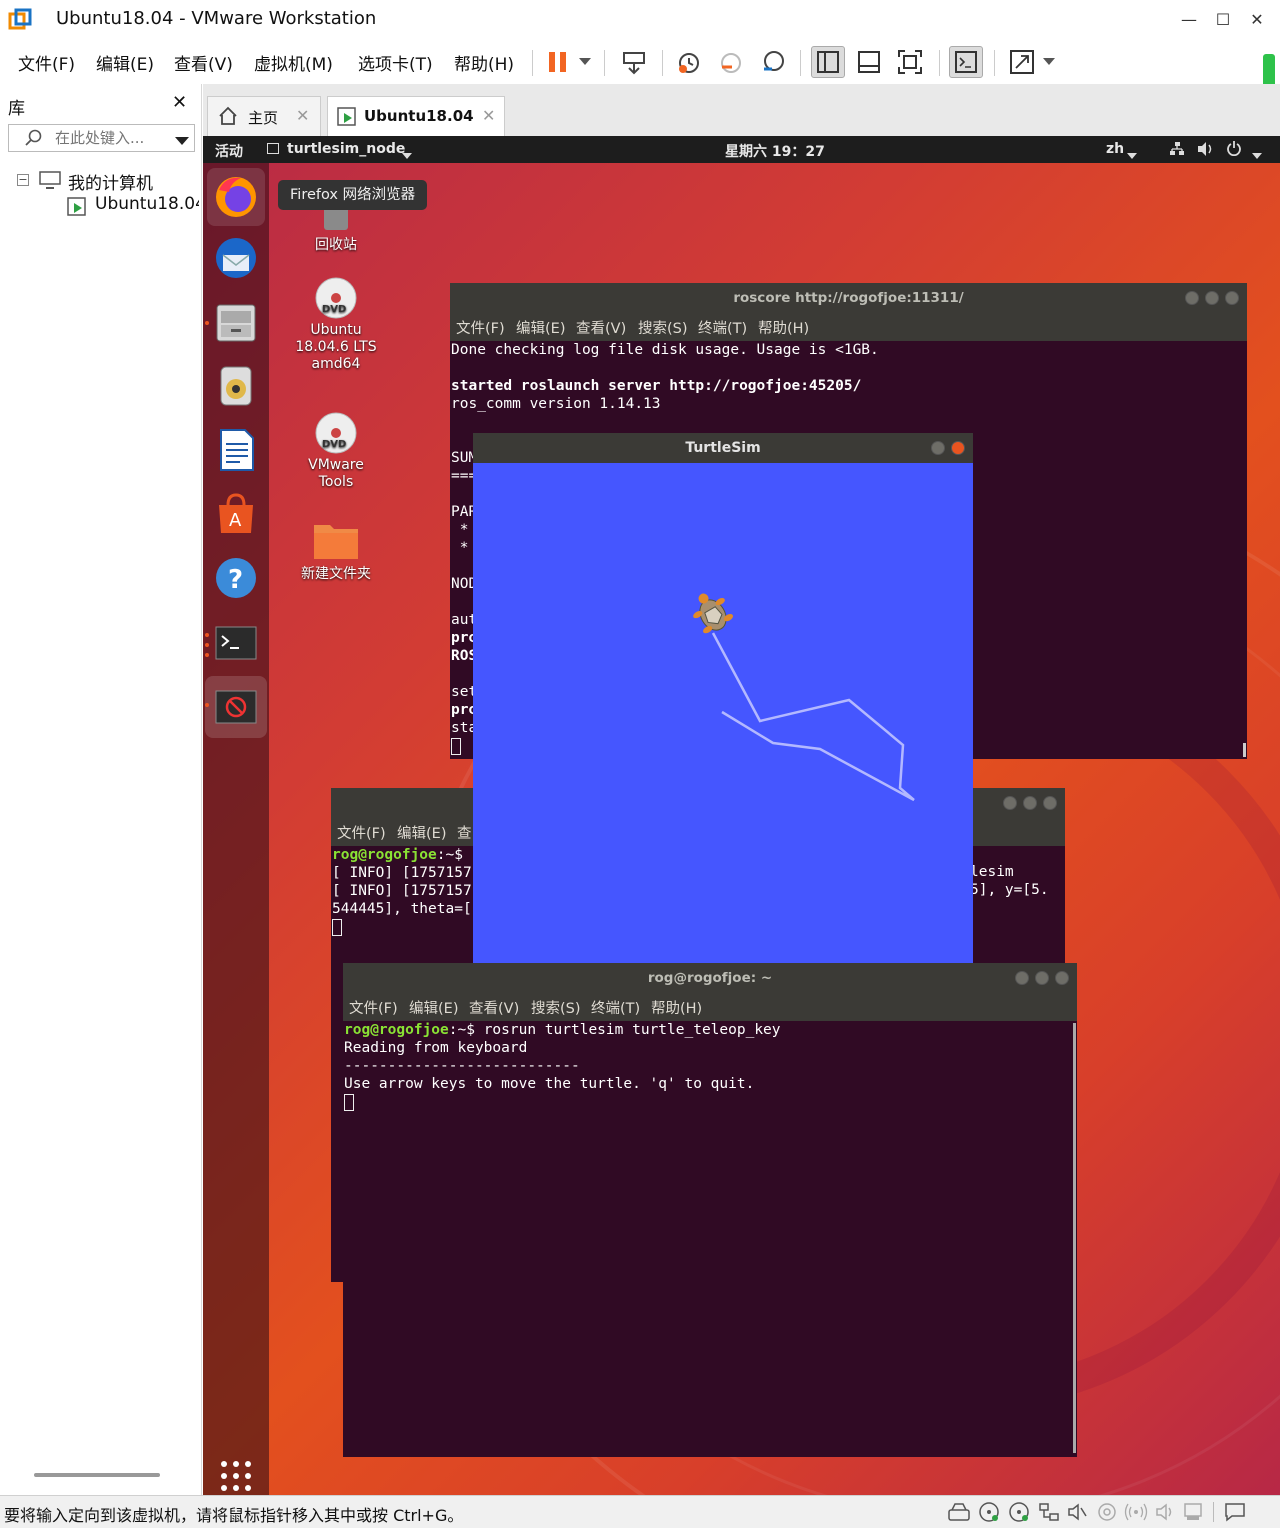 Image resolution: width=1280 pixels, height=1528 pixels. Describe the element at coordinates (236, 386) in the screenshot. I see `rhythmbox-icon` at that location.